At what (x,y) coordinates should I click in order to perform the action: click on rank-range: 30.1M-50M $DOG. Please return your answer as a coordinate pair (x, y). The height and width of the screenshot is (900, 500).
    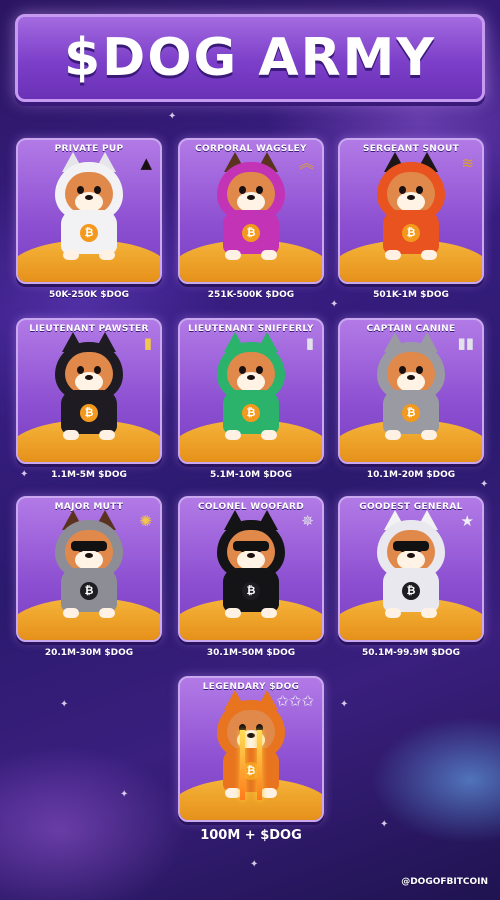
    Looking at the image, I should click on (251, 653).